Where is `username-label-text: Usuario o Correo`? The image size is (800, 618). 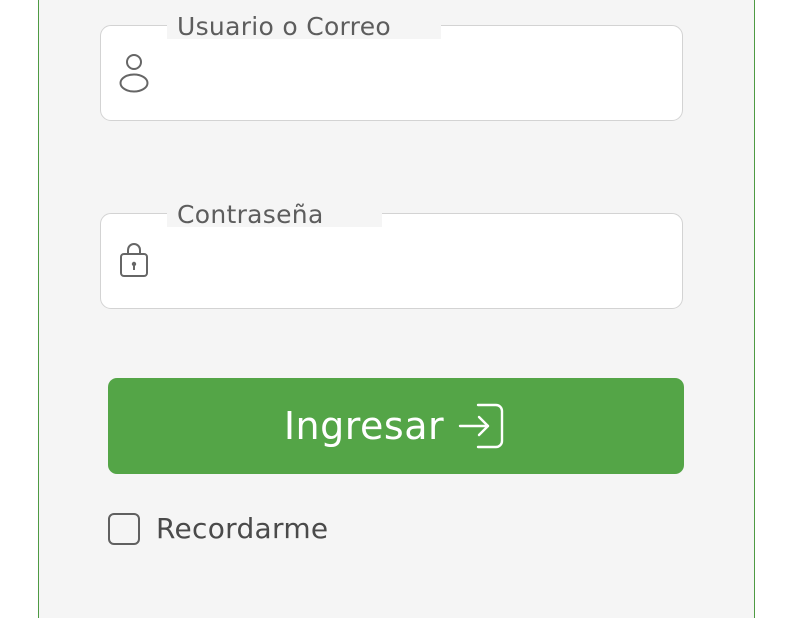 username-label-text: Usuario o Correo is located at coordinates (284, 26).